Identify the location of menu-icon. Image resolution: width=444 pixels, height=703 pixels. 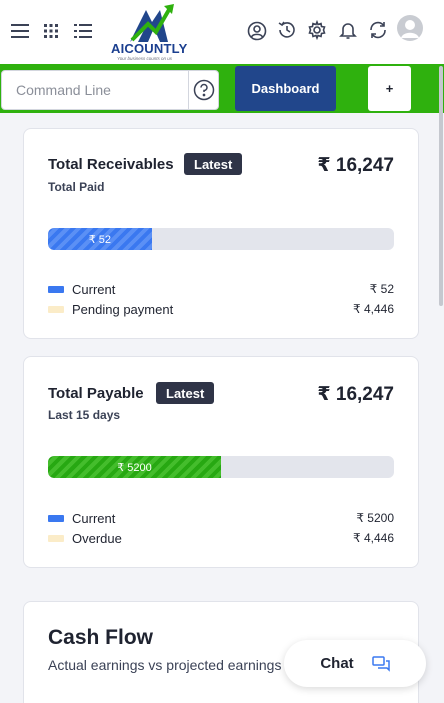
(20, 31).